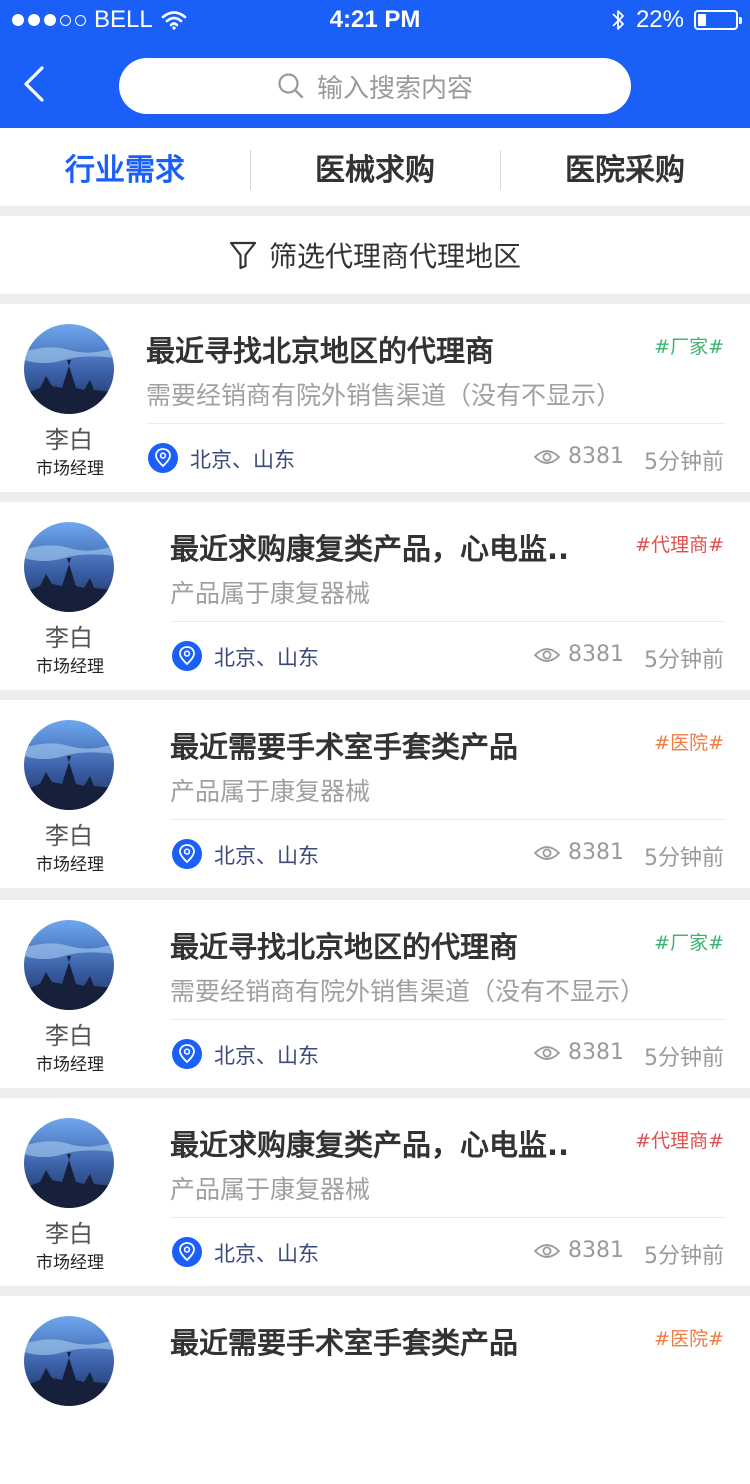 The height and width of the screenshot is (1484, 750). I want to click on filter-funnel-icon, so click(243, 255).